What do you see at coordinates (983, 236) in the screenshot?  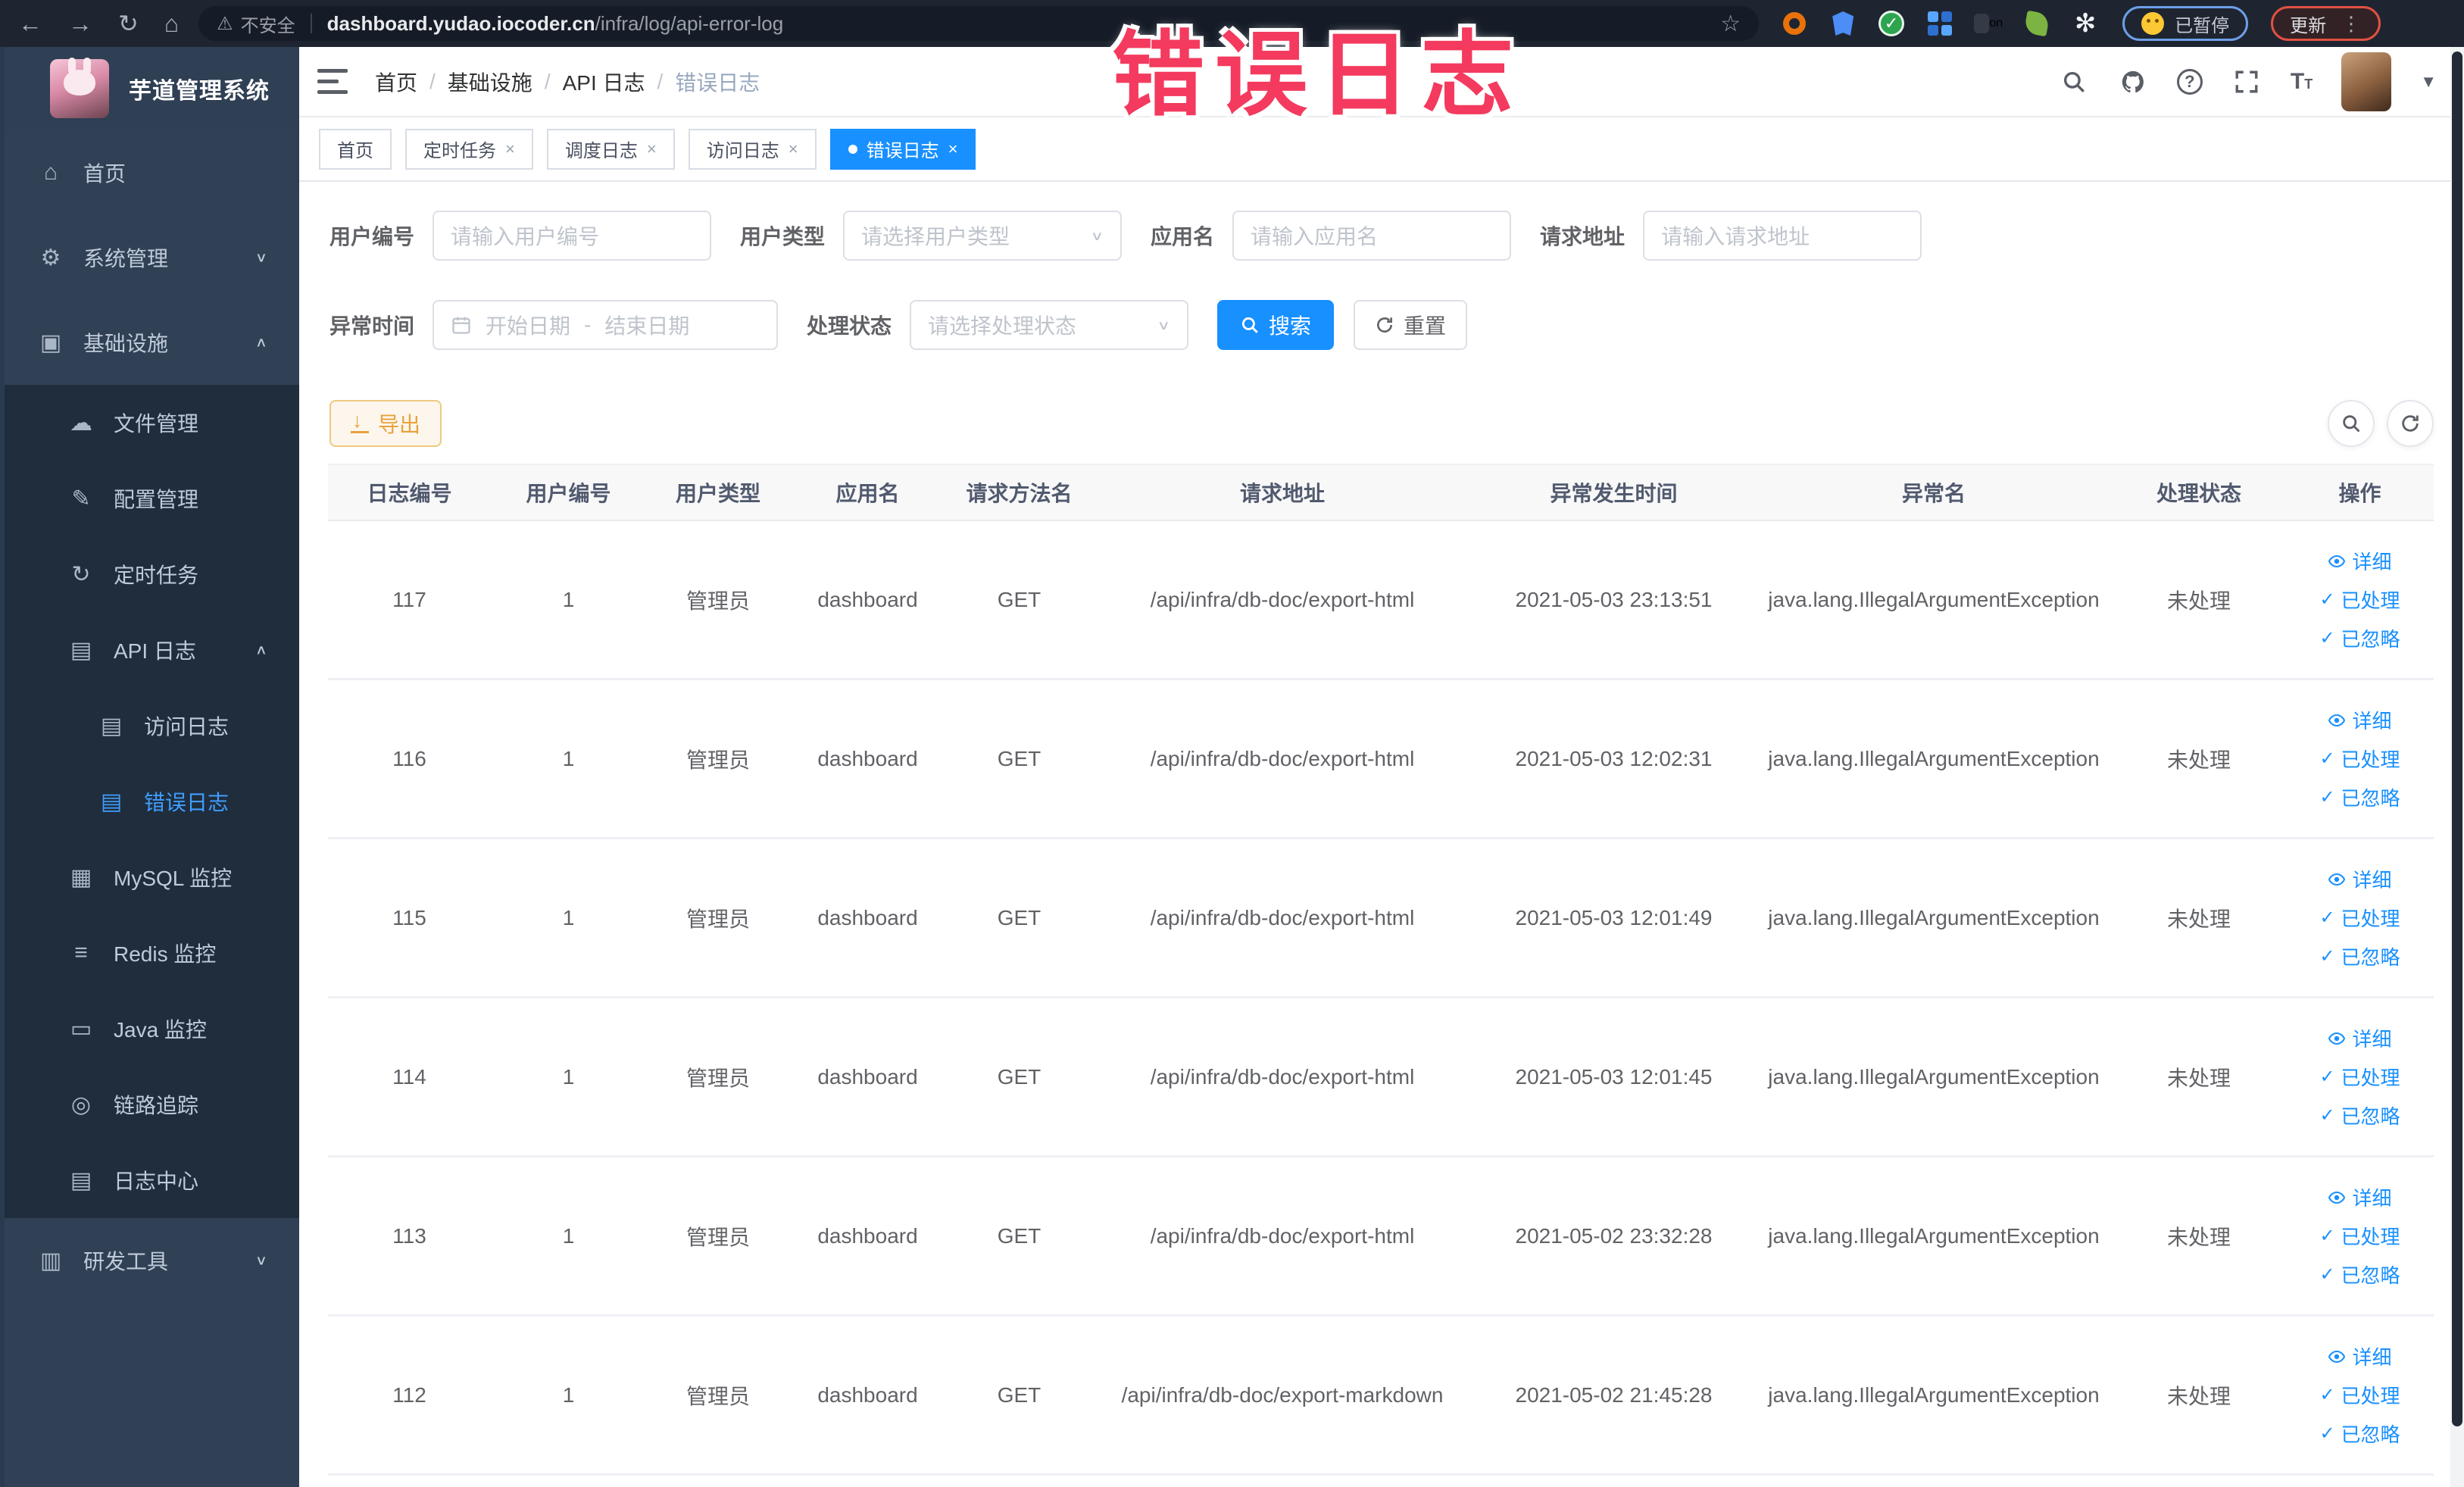 I see `filter-select: 请选择用户类型 ∨` at bounding box center [983, 236].